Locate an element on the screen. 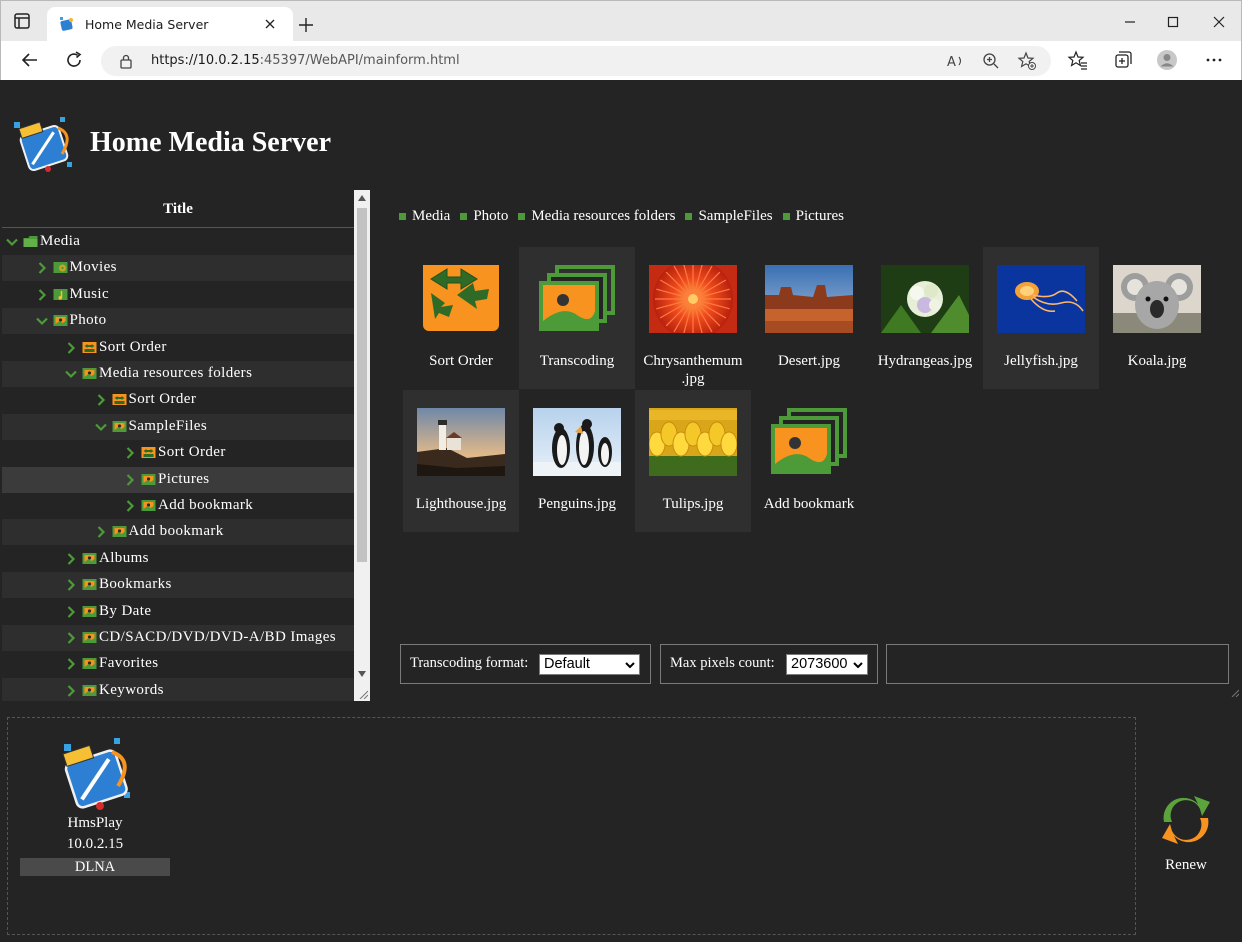 This screenshot has height=942, width=1242. max-pixels-select: 2073600 is located at coordinates (827, 664).